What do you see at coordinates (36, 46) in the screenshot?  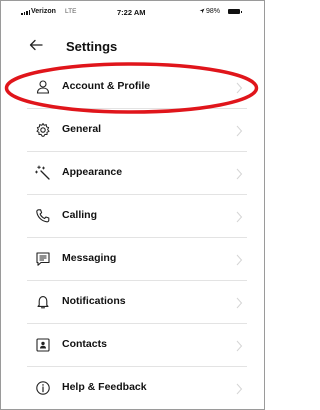 I see `arrow-left-icon` at bounding box center [36, 46].